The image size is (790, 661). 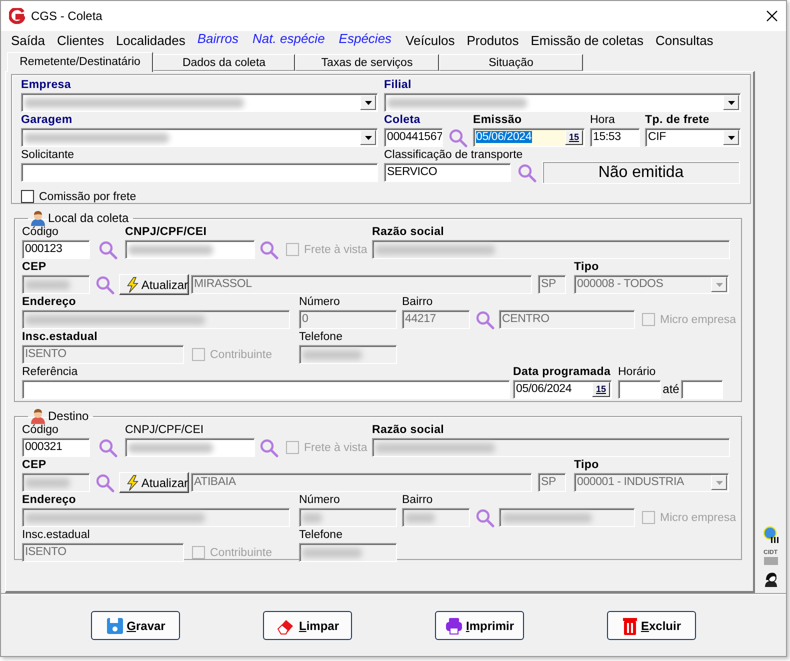 What do you see at coordinates (218, 38) in the screenshot?
I see `menu-item: Bairros` at bounding box center [218, 38].